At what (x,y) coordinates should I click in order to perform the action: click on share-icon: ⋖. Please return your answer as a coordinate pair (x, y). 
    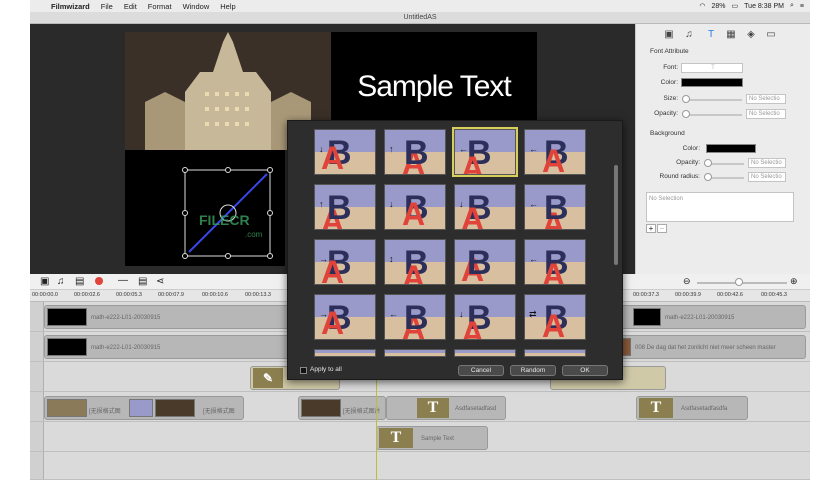
    Looking at the image, I should click on (160, 281).